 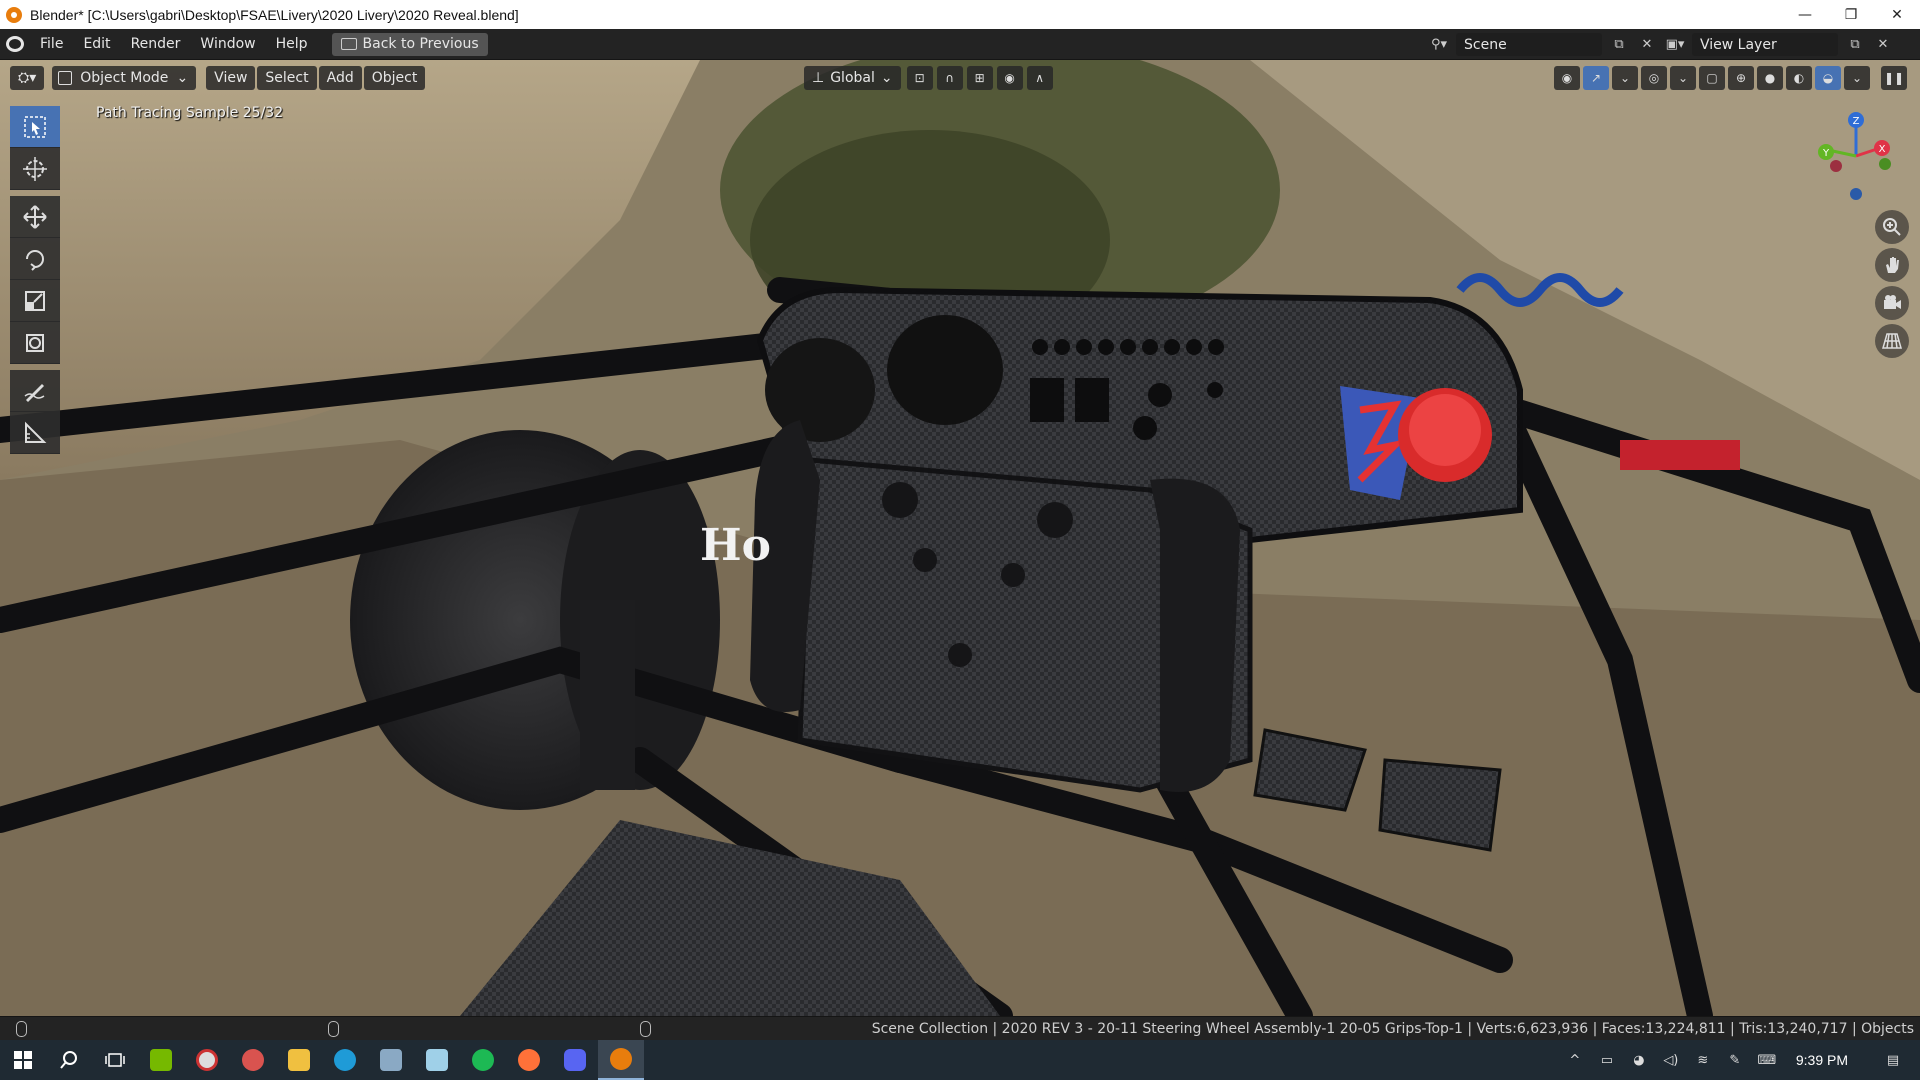 What do you see at coordinates (1770, 78) in the screenshot?
I see `solid-shading-icon: ●` at bounding box center [1770, 78].